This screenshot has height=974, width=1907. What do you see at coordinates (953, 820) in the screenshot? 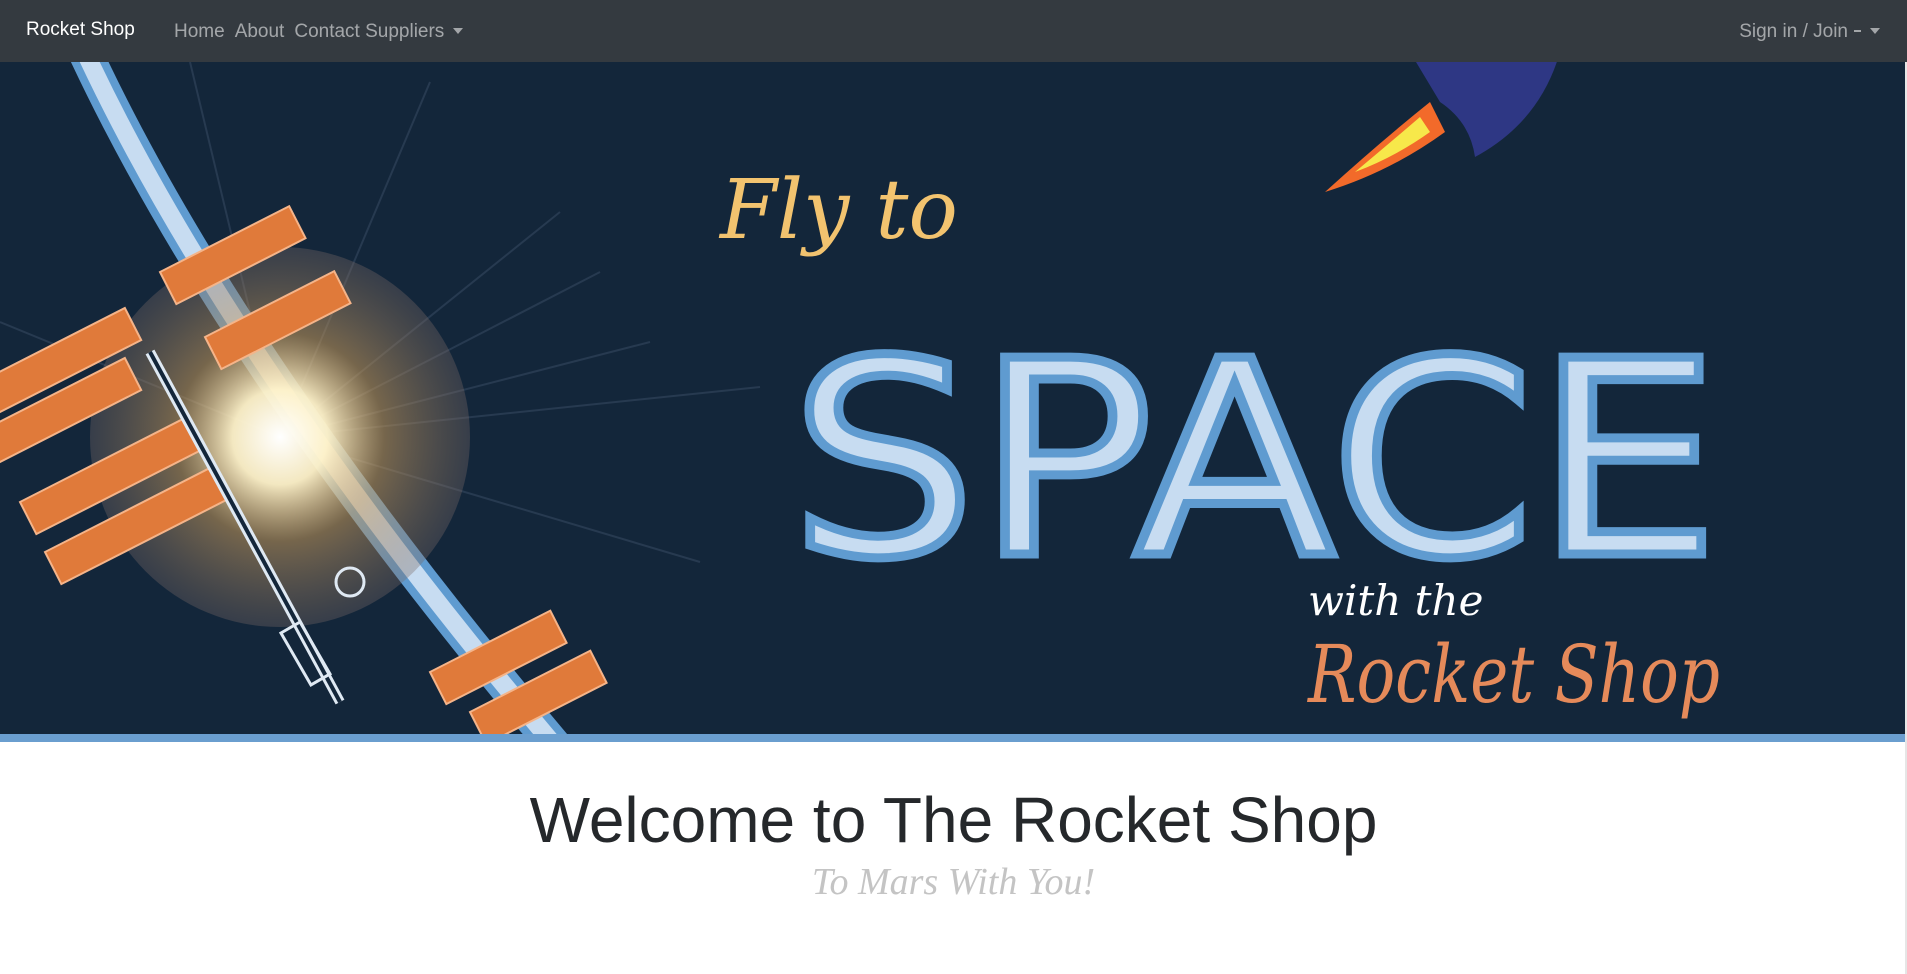
I see `page-title: Welcome to The Rocket Shop` at bounding box center [953, 820].